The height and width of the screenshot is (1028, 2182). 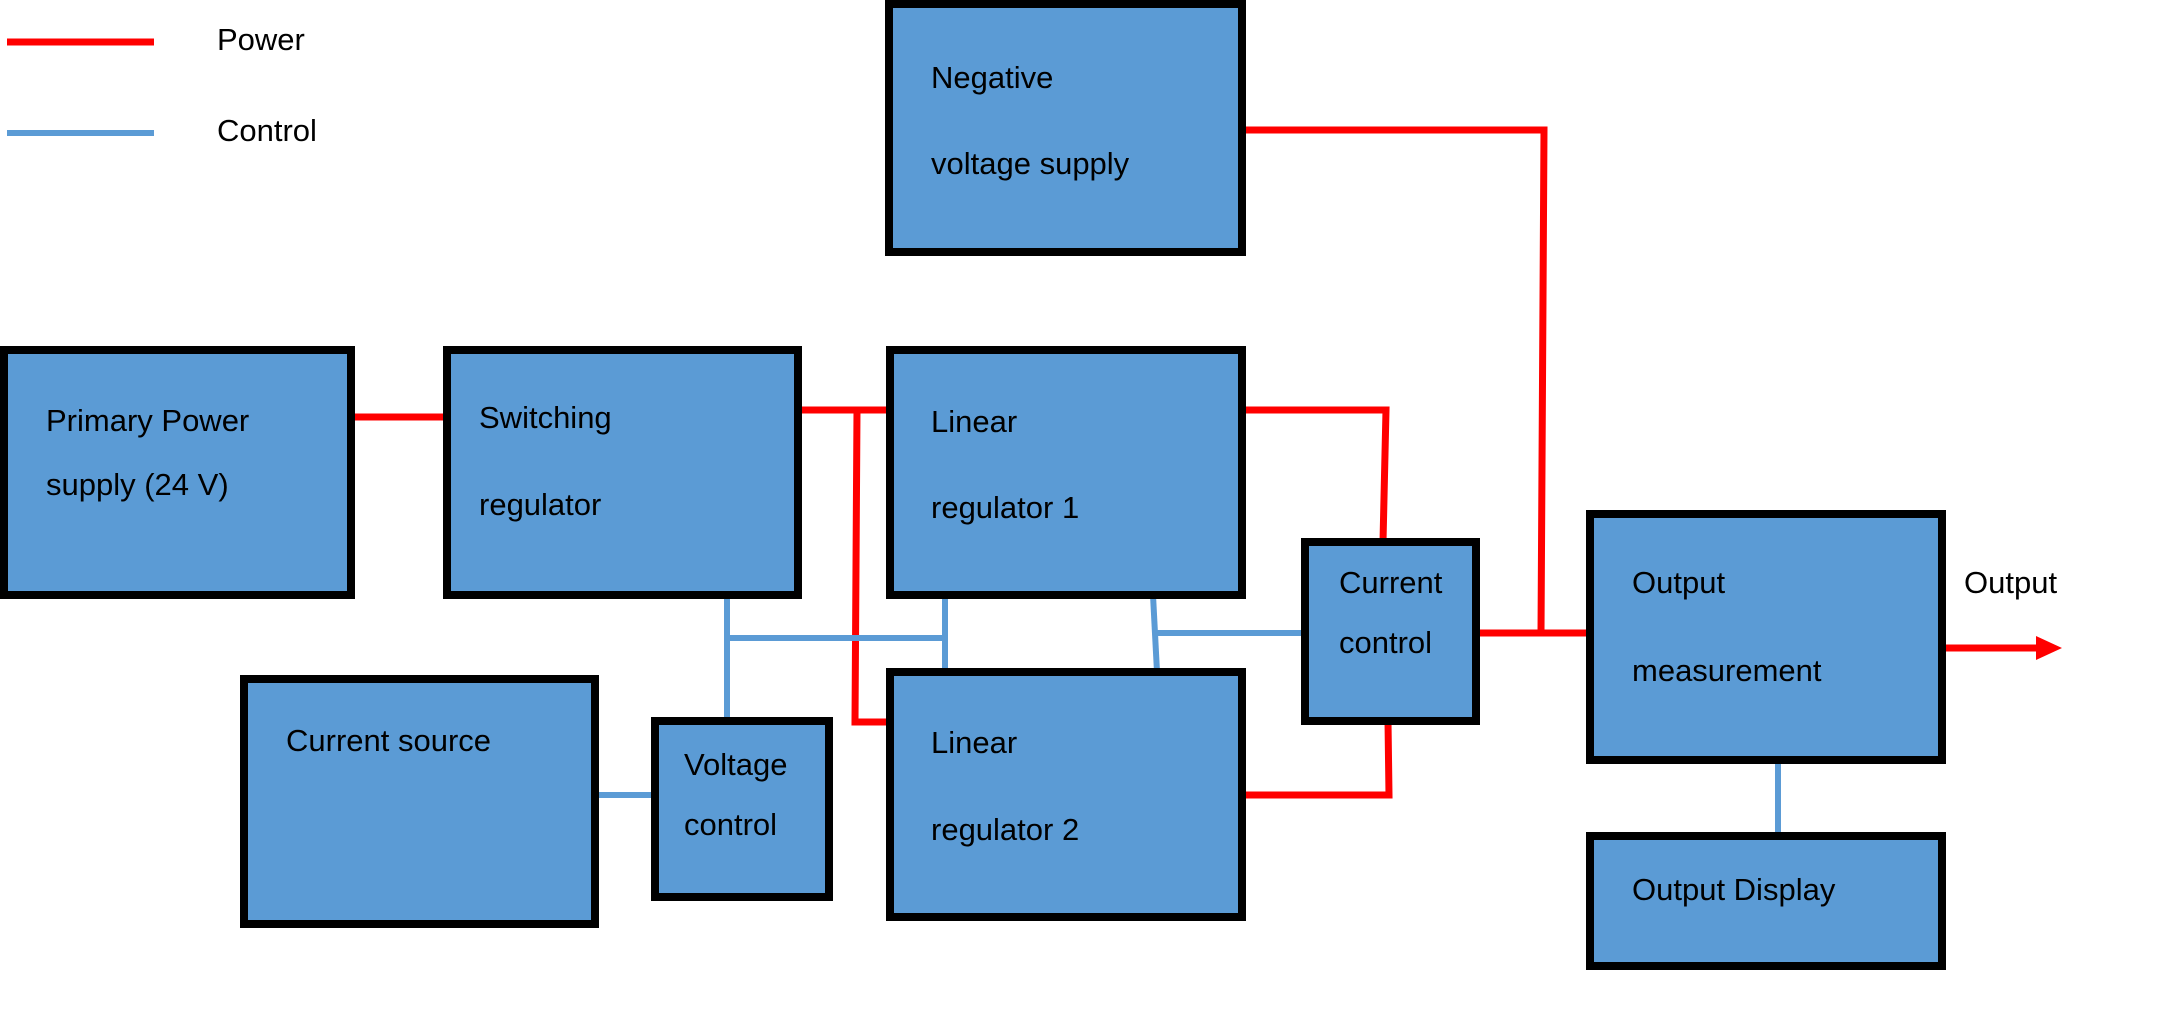 I want to click on block-output-display: Output Display, so click(x=1766, y=901).